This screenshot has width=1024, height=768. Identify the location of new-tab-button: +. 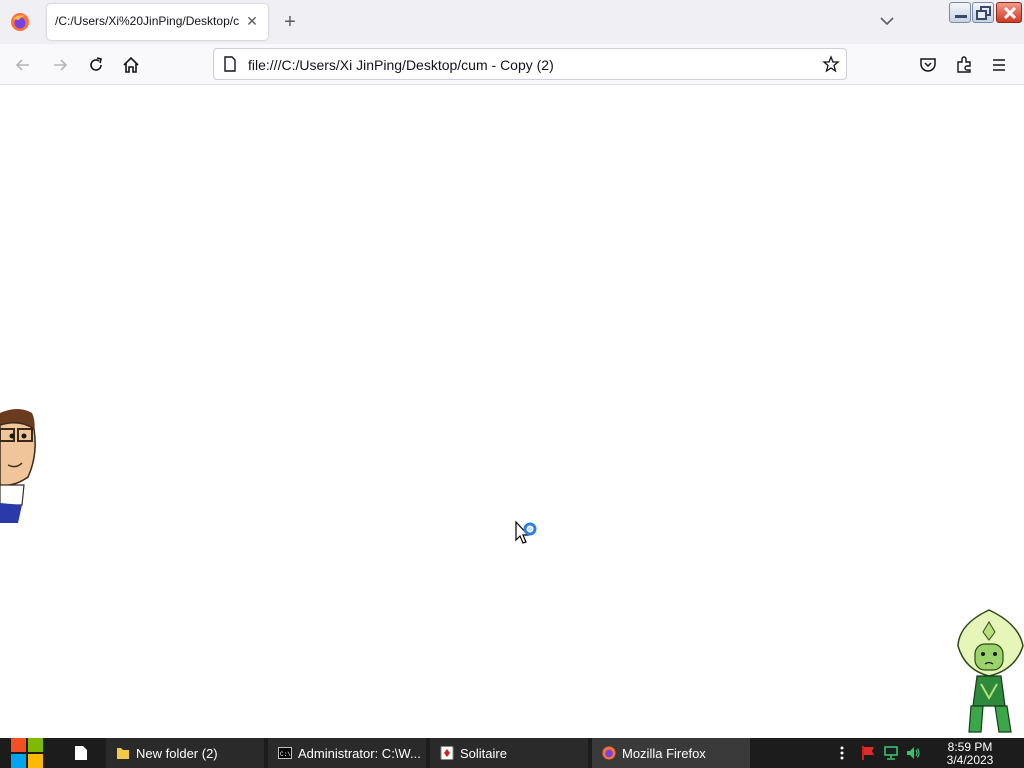
(290, 22).